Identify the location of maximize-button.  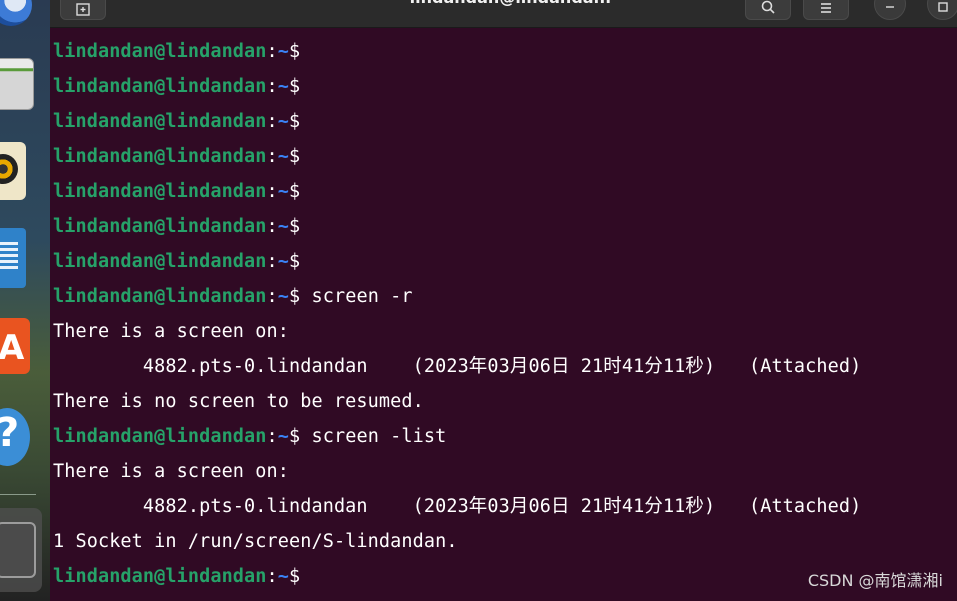
(942, 10).